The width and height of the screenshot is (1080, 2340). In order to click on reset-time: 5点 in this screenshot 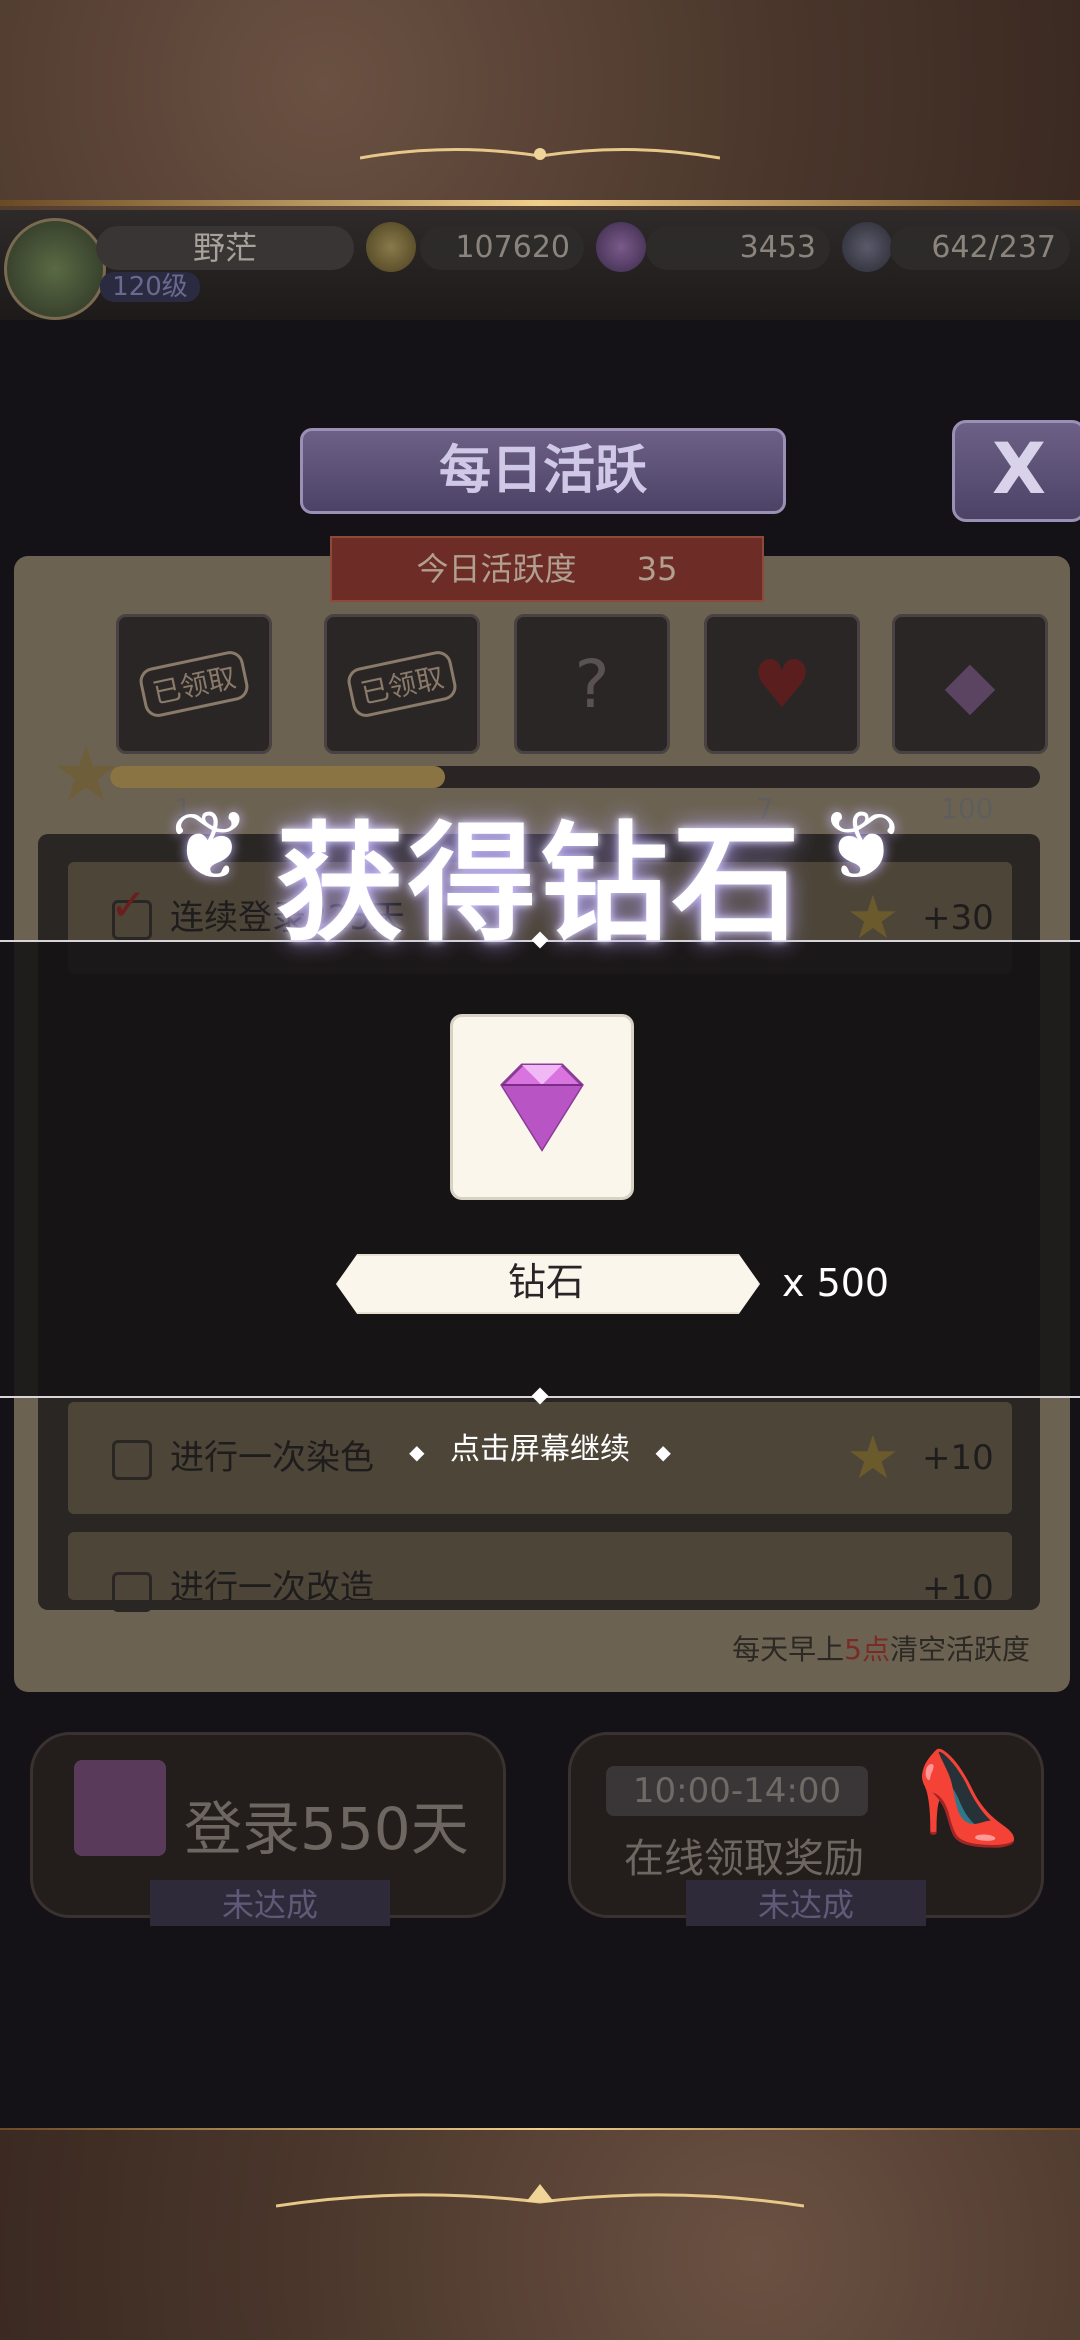, I will do `click(867, 1649)`.